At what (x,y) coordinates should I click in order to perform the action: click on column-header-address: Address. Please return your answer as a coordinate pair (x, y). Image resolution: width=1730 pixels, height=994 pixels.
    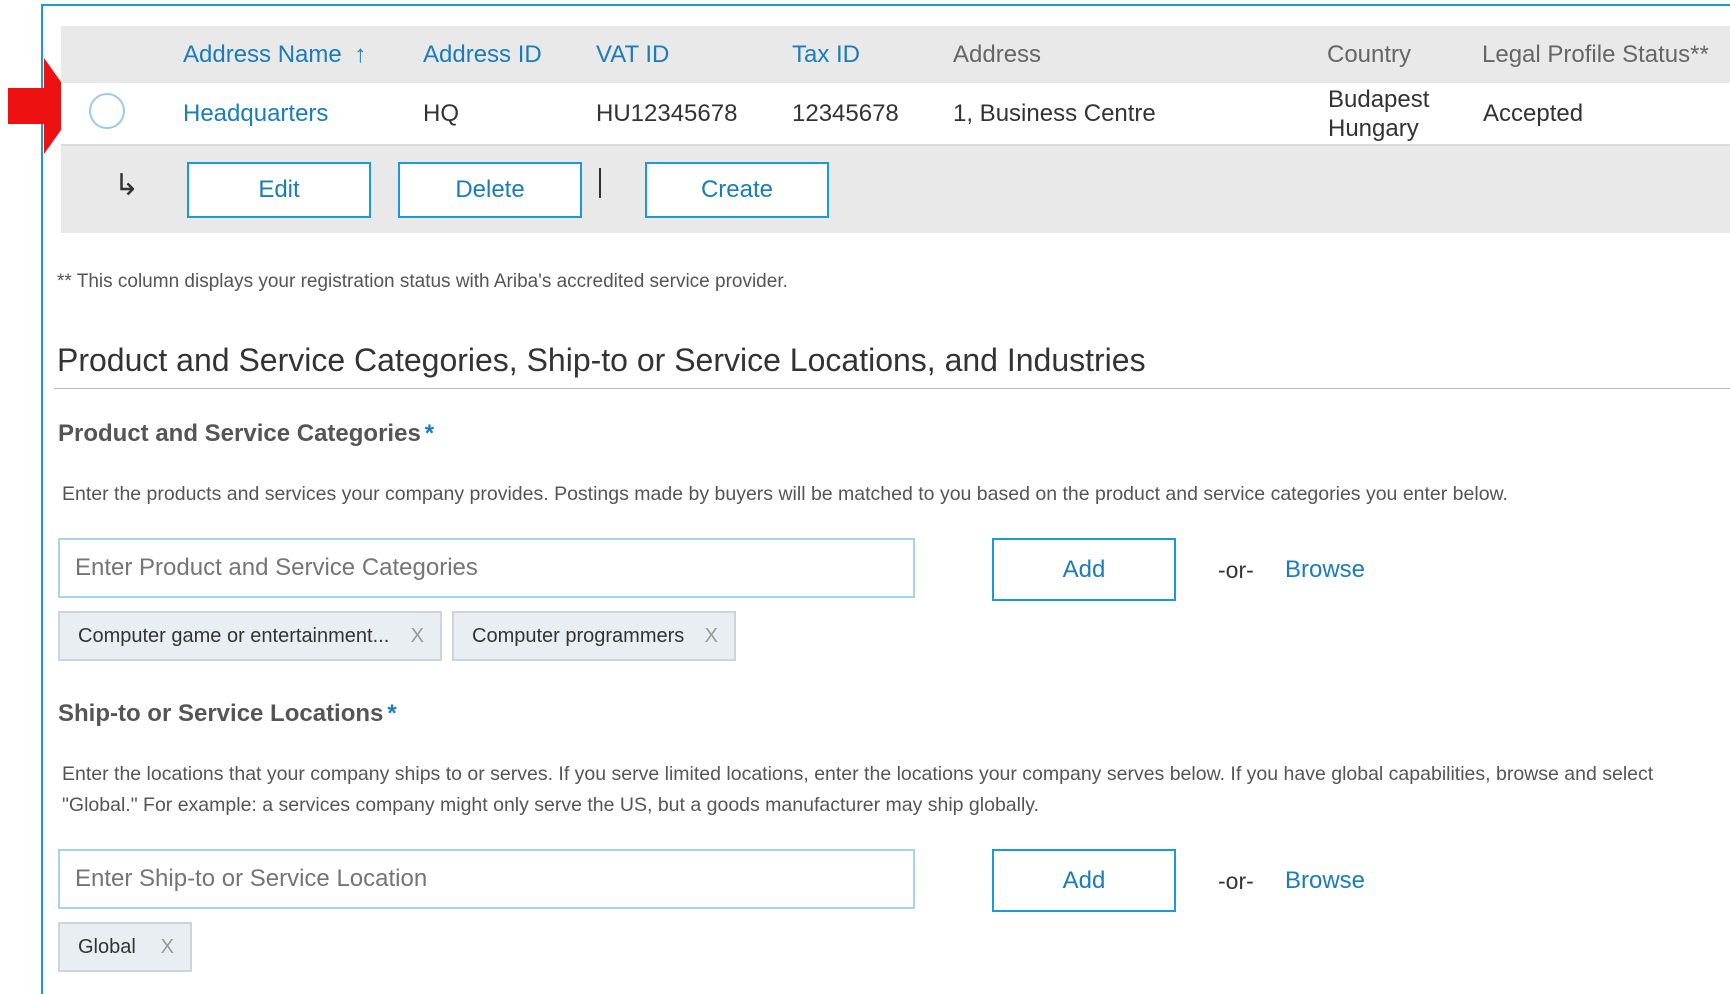
    Looking at the image, I should click on (997, 54).